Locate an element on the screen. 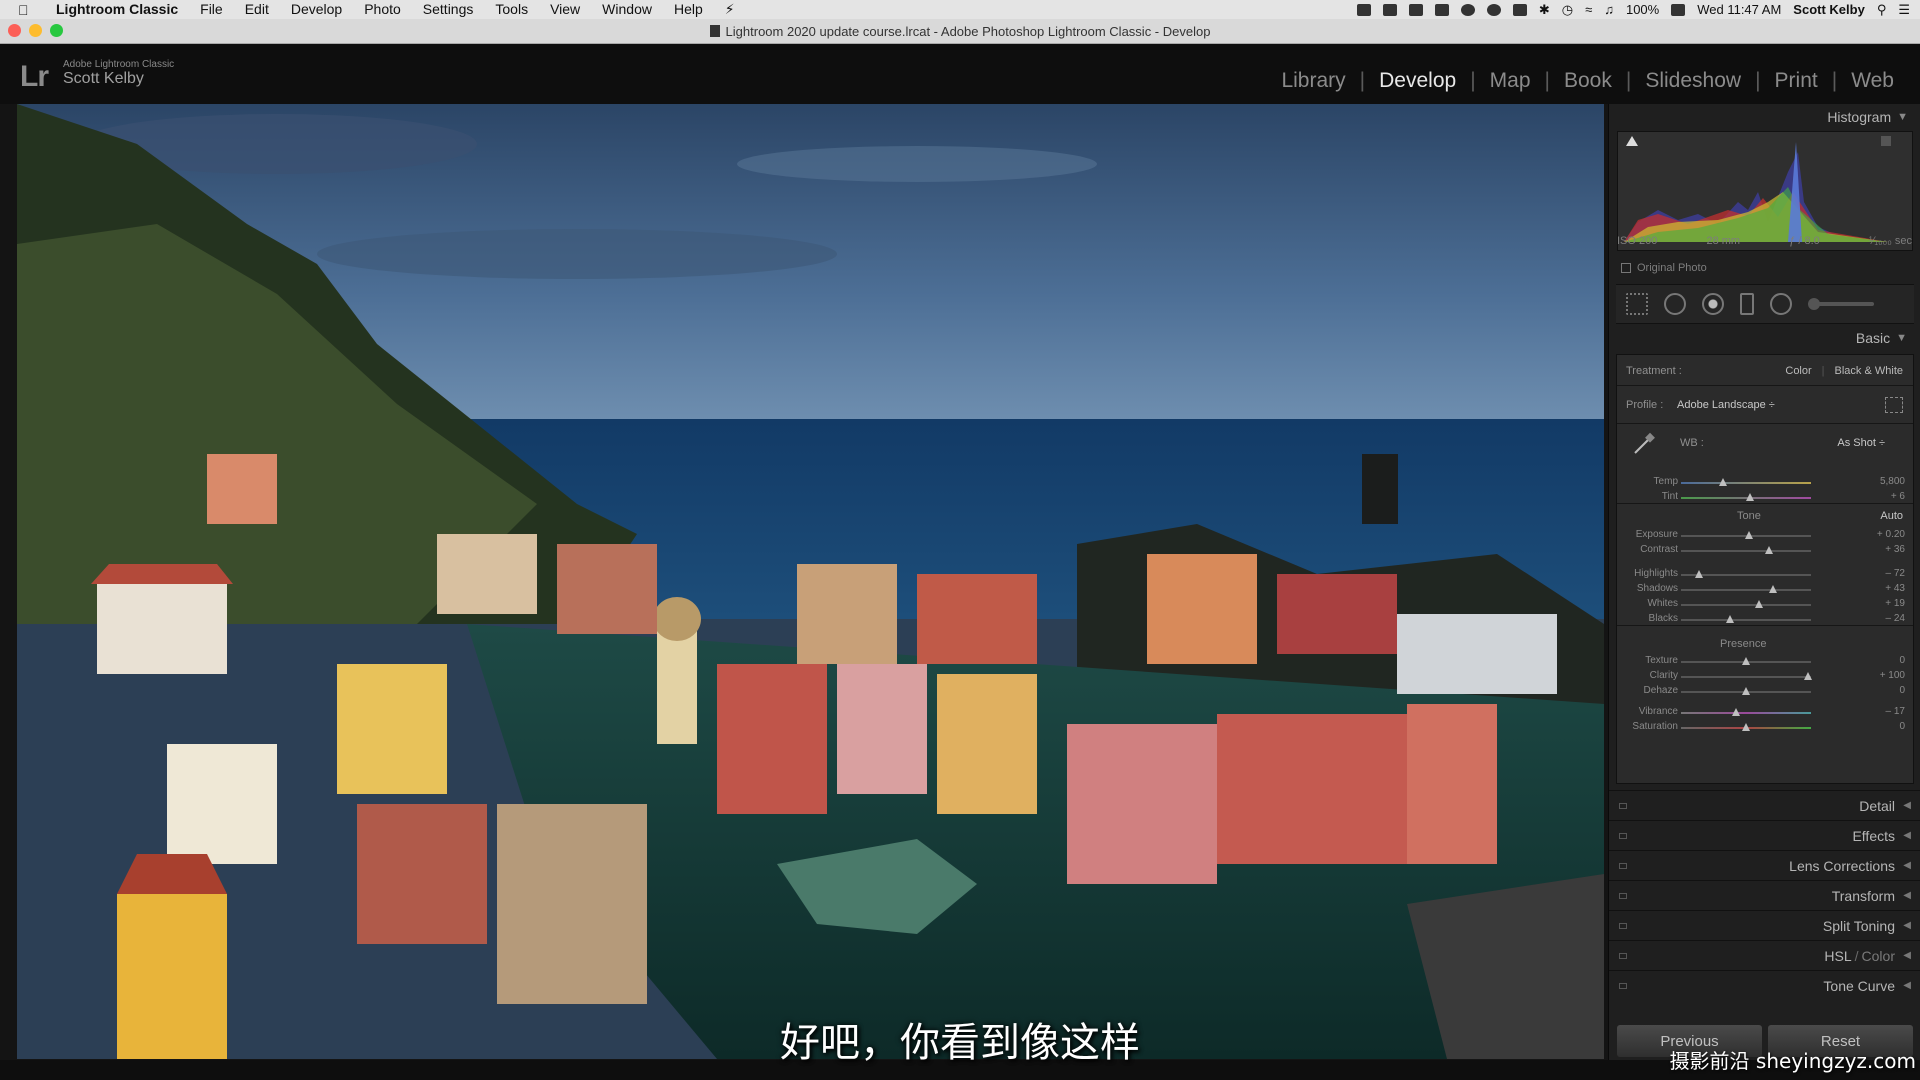  color-tab: Color is located at coordinates (1878, 956).